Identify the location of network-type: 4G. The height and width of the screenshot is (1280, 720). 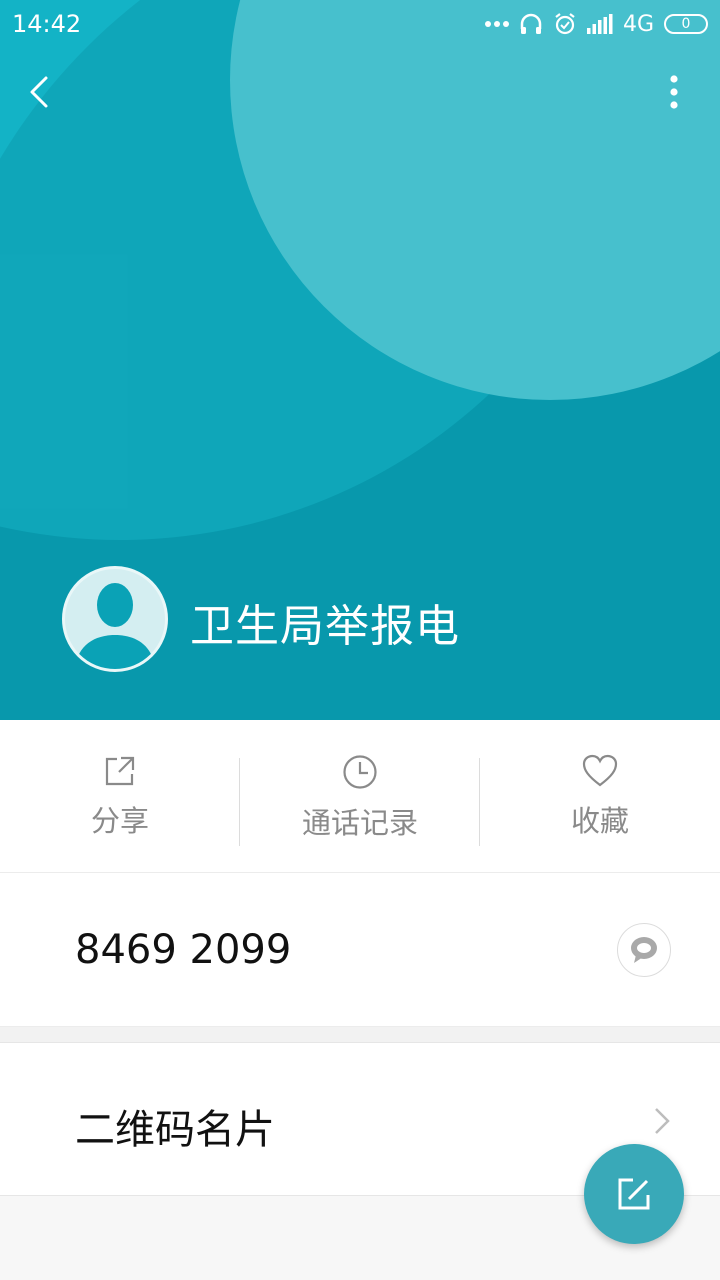
(638, 24).